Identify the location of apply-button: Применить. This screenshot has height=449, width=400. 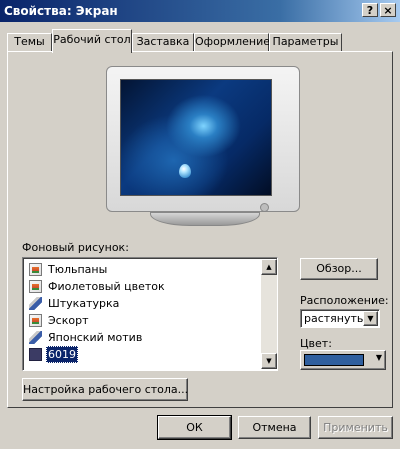
(355, 427).